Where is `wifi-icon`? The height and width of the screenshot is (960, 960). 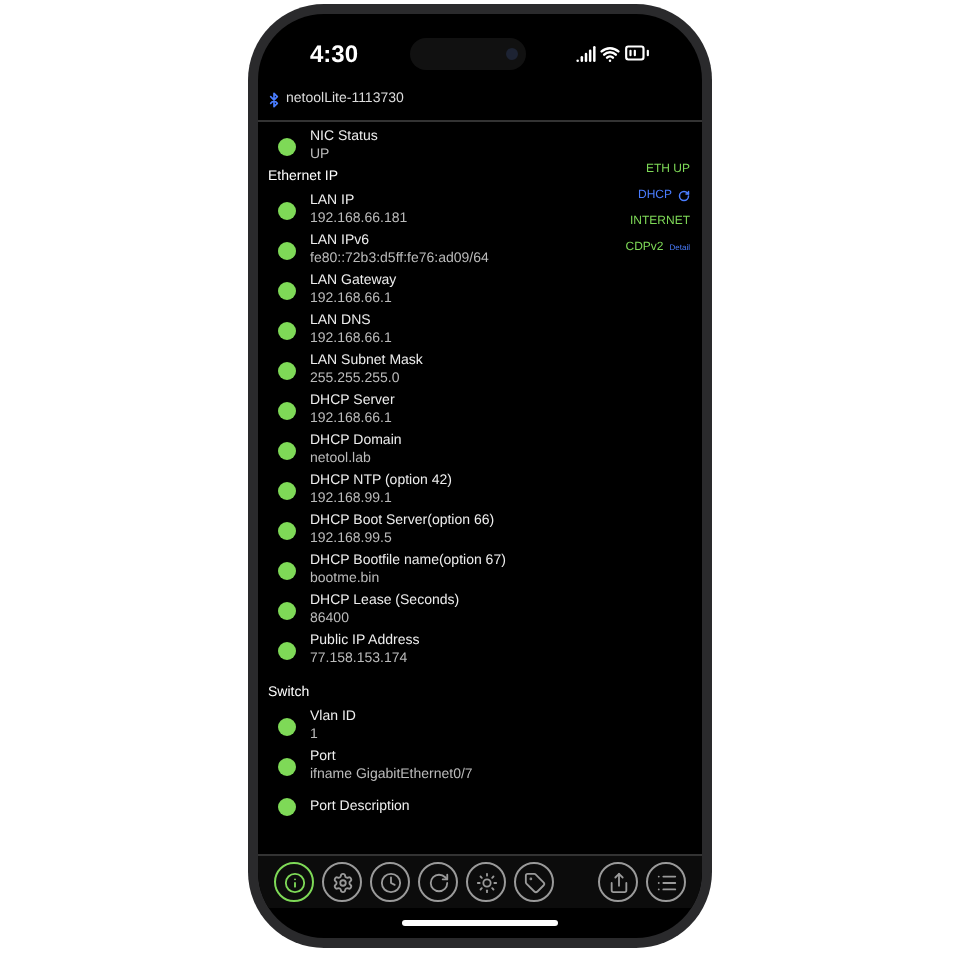 wifi-icon is located at coordinates (610, 53).